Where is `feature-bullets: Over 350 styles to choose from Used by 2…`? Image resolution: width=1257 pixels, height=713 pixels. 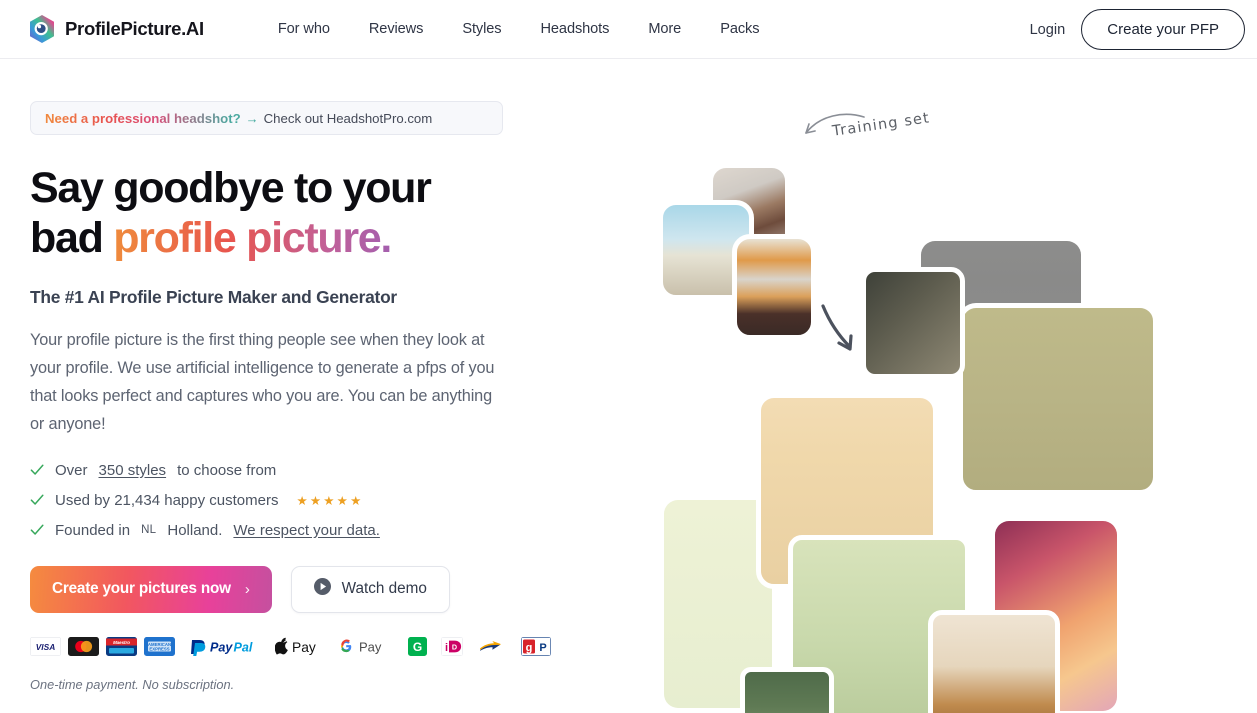 feature-bullets: Over 350 styles to choose from Used by 2… is located at coordinates (280, 500).